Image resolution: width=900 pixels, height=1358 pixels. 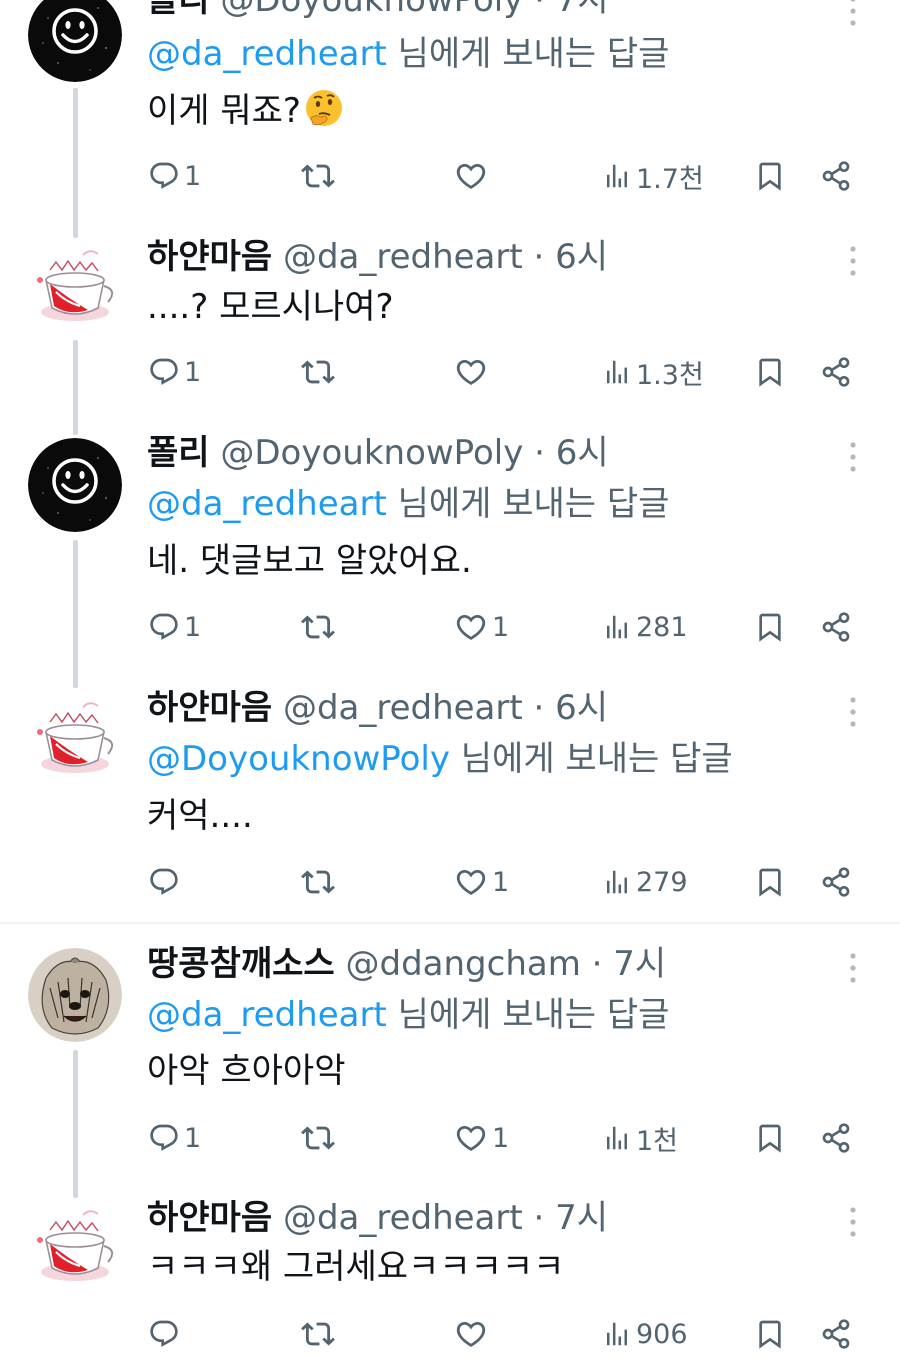 I want to click on dog-avatar-icon, so click(x=75, y=995).